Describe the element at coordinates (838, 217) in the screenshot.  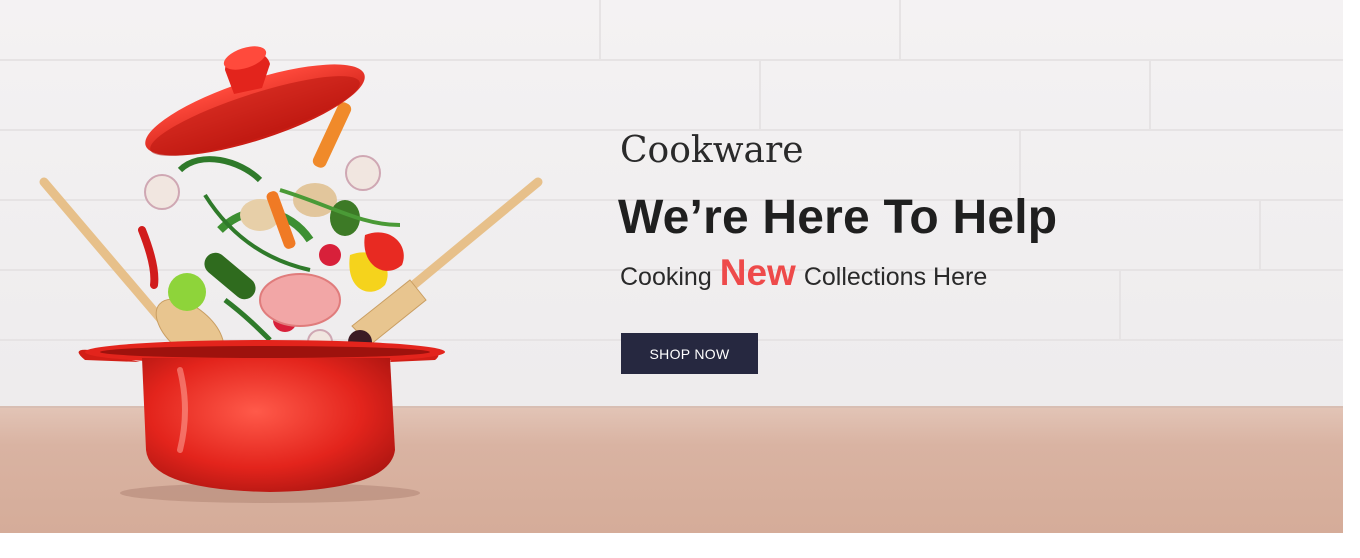
I see `hero-headline: We’re Here To Help` at that location.